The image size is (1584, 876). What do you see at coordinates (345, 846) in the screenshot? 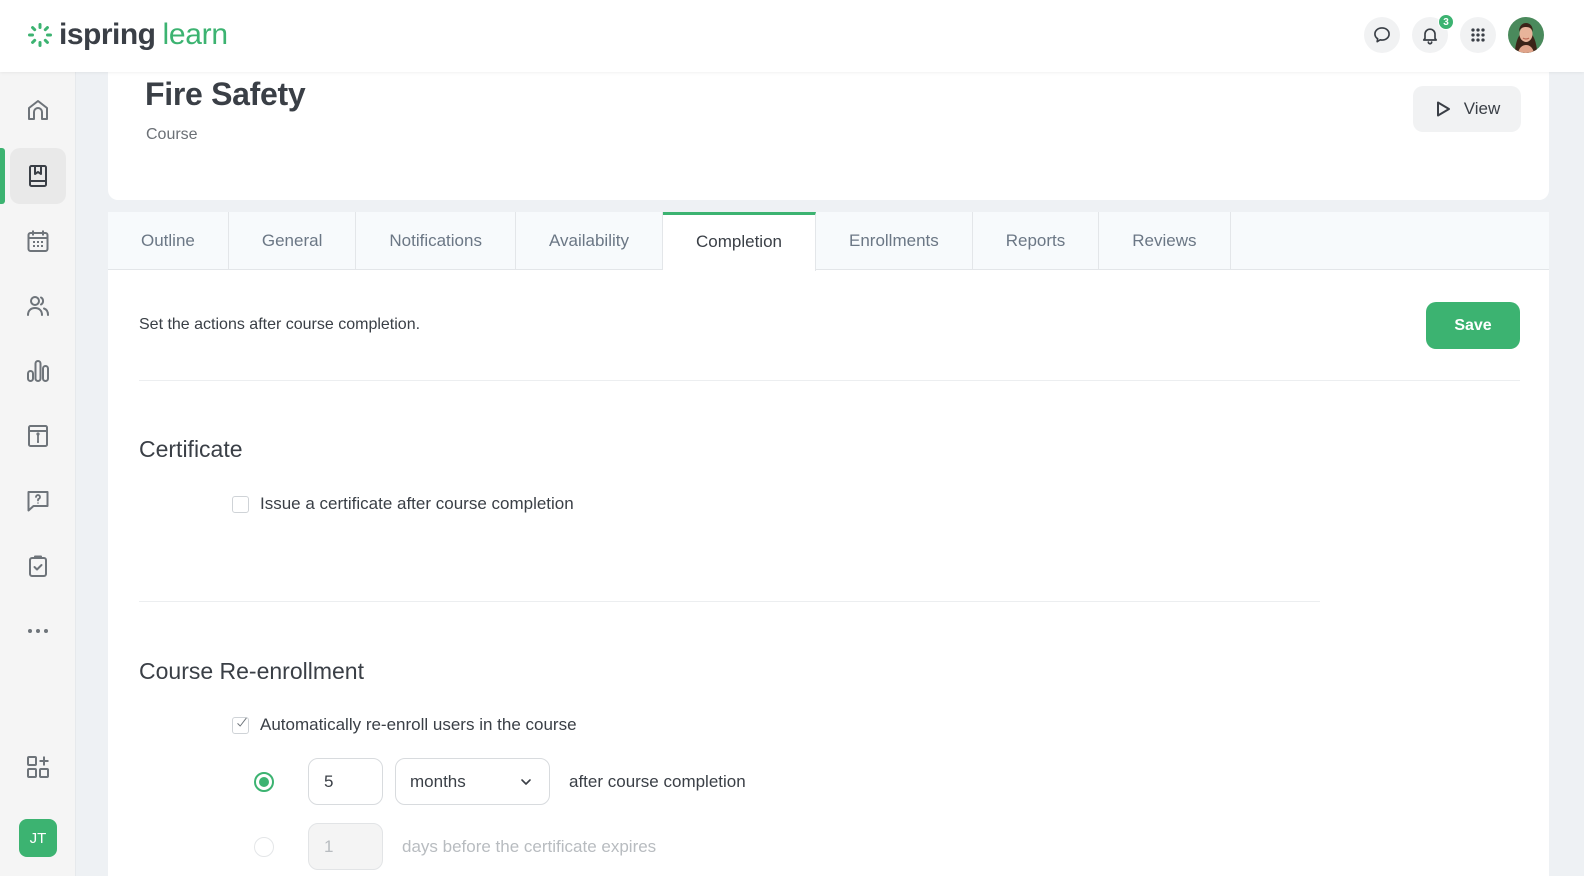
I see `reenroll-days-input` at bounding box center [345, 846].